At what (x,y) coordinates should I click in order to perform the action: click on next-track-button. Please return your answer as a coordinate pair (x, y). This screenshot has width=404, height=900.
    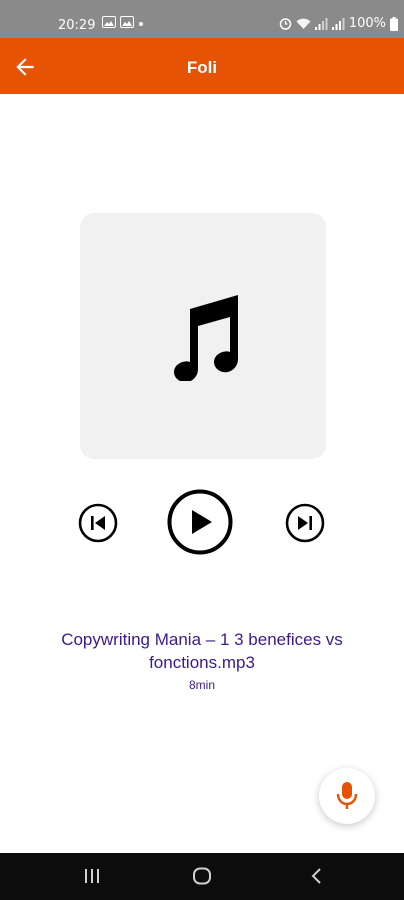
    Looking at the image, I should click on (305, 523).